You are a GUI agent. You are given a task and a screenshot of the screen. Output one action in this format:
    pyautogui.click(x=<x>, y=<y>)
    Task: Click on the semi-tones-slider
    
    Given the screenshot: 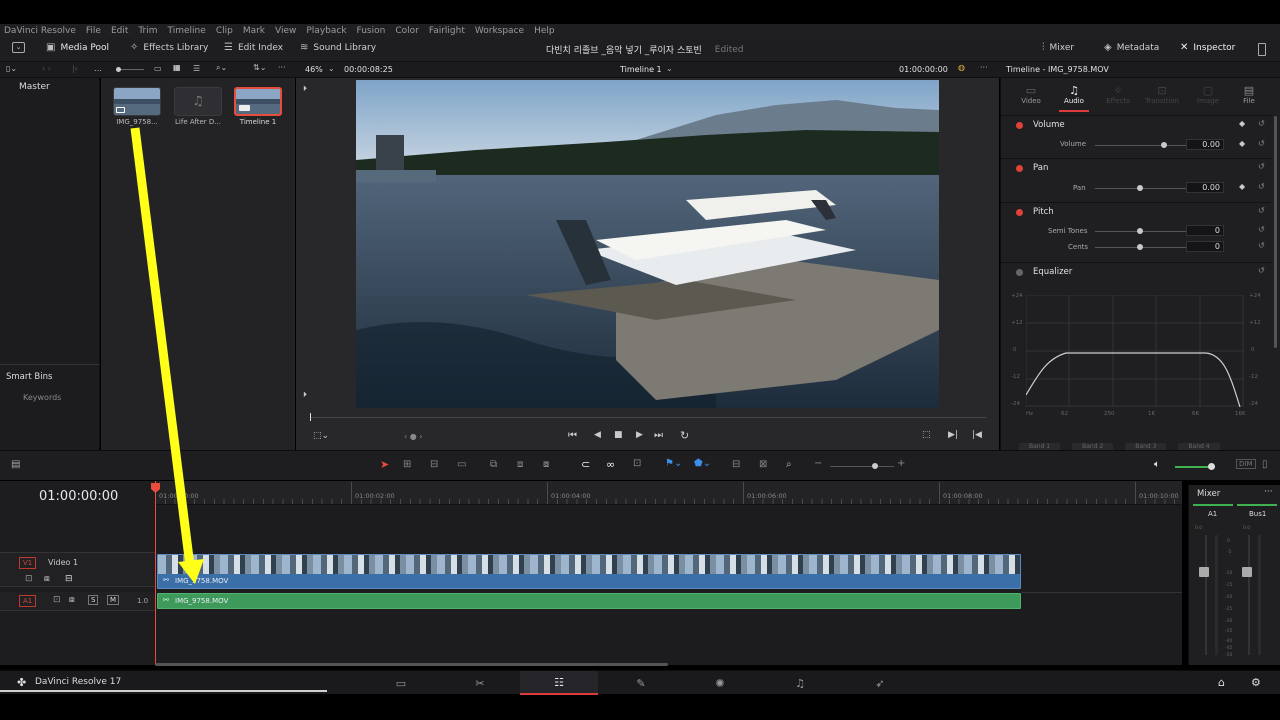 What is the action you would take?
    pyautogui.click(x=1143, y=231)
    